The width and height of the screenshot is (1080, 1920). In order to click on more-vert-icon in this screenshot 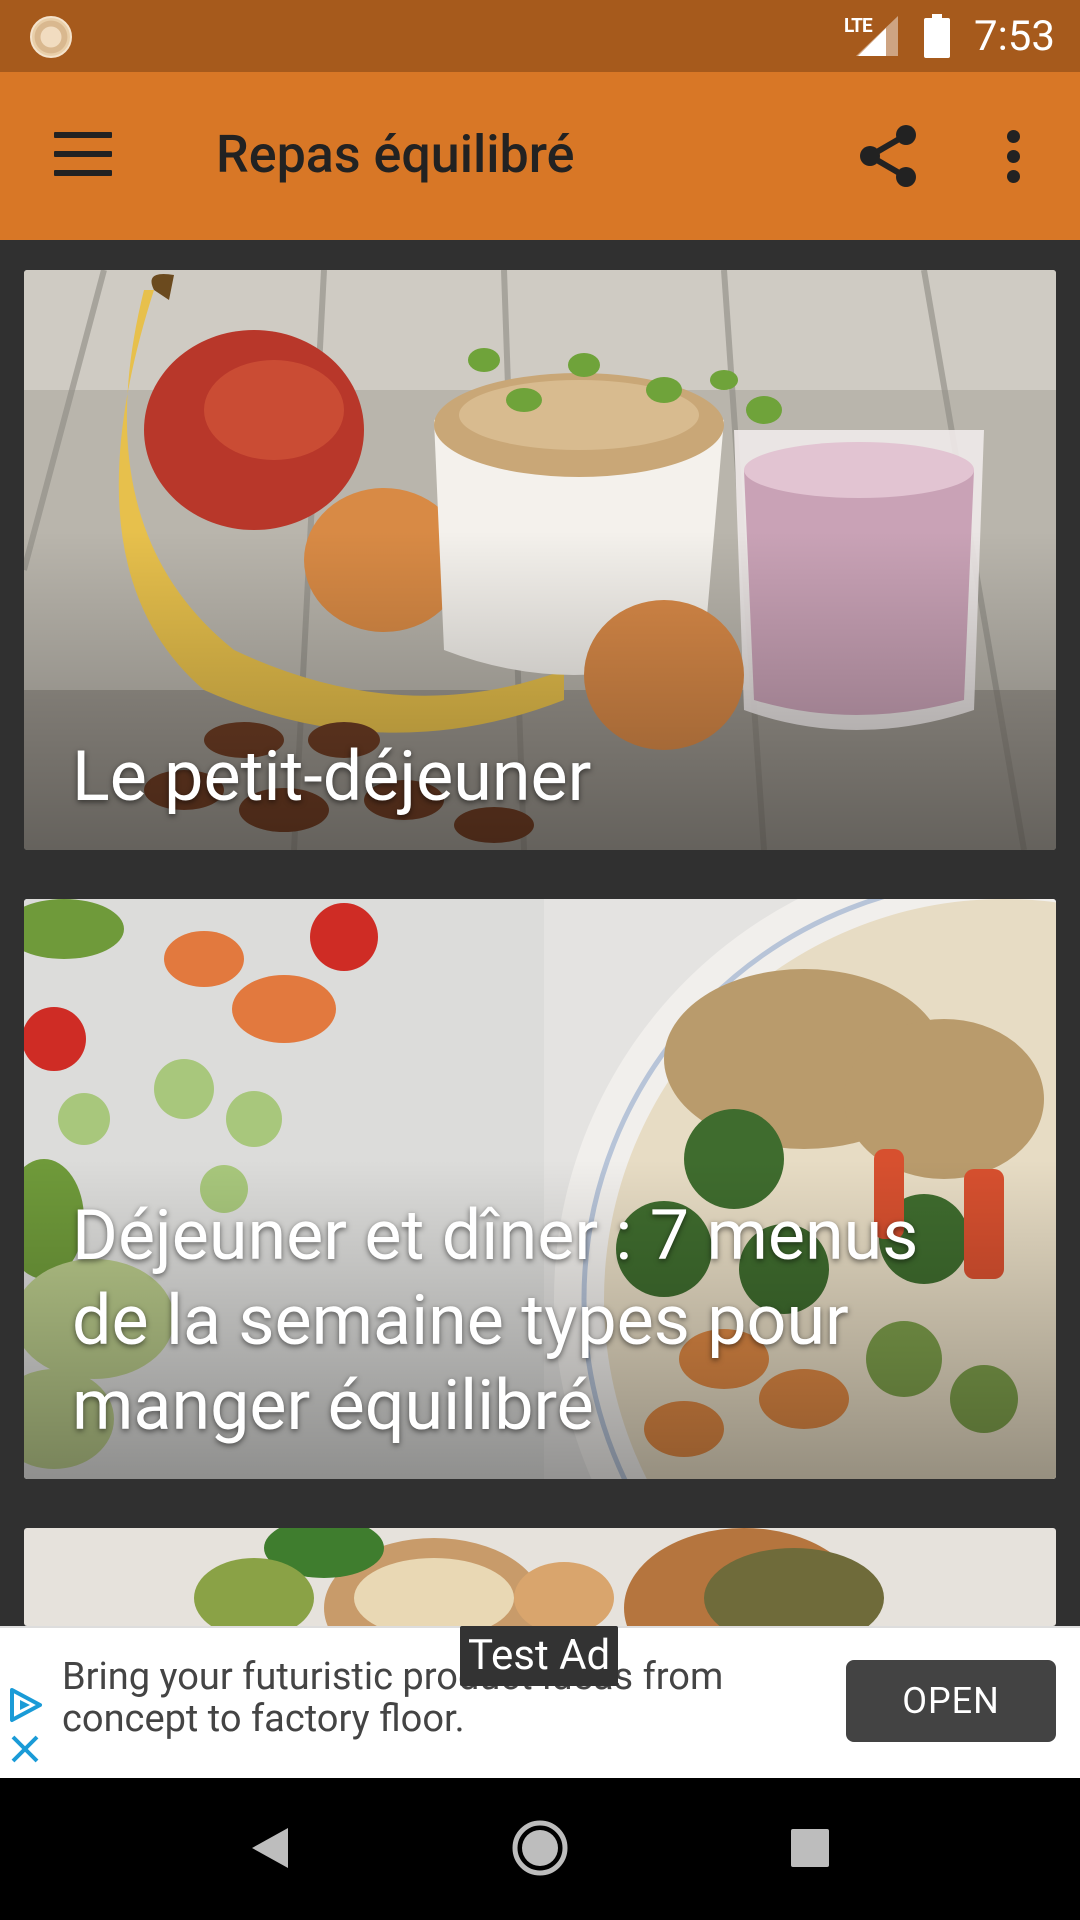, I will do `click(1014, 157)`.